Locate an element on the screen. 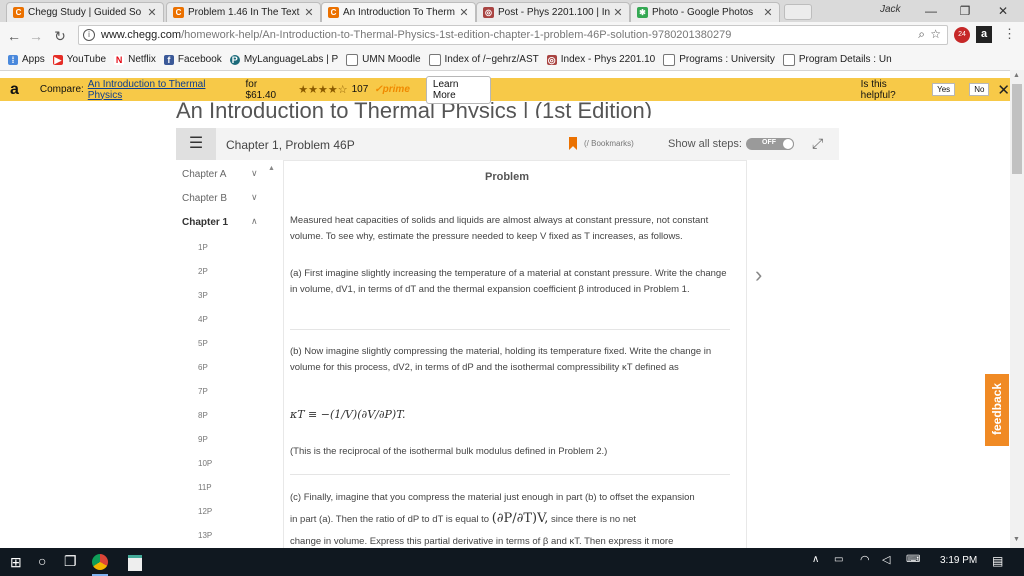 The image size is (1024, 576). chapter-list-icon: ☰ is located at coordinates (196, 144).